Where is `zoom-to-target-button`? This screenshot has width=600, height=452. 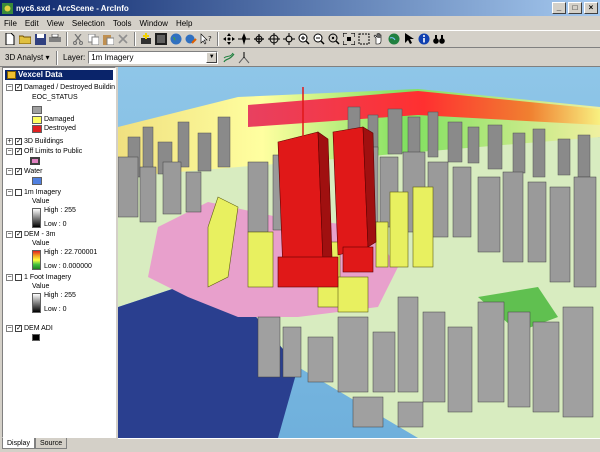
zoom-to-target-button is located at coordinates (334, 39).